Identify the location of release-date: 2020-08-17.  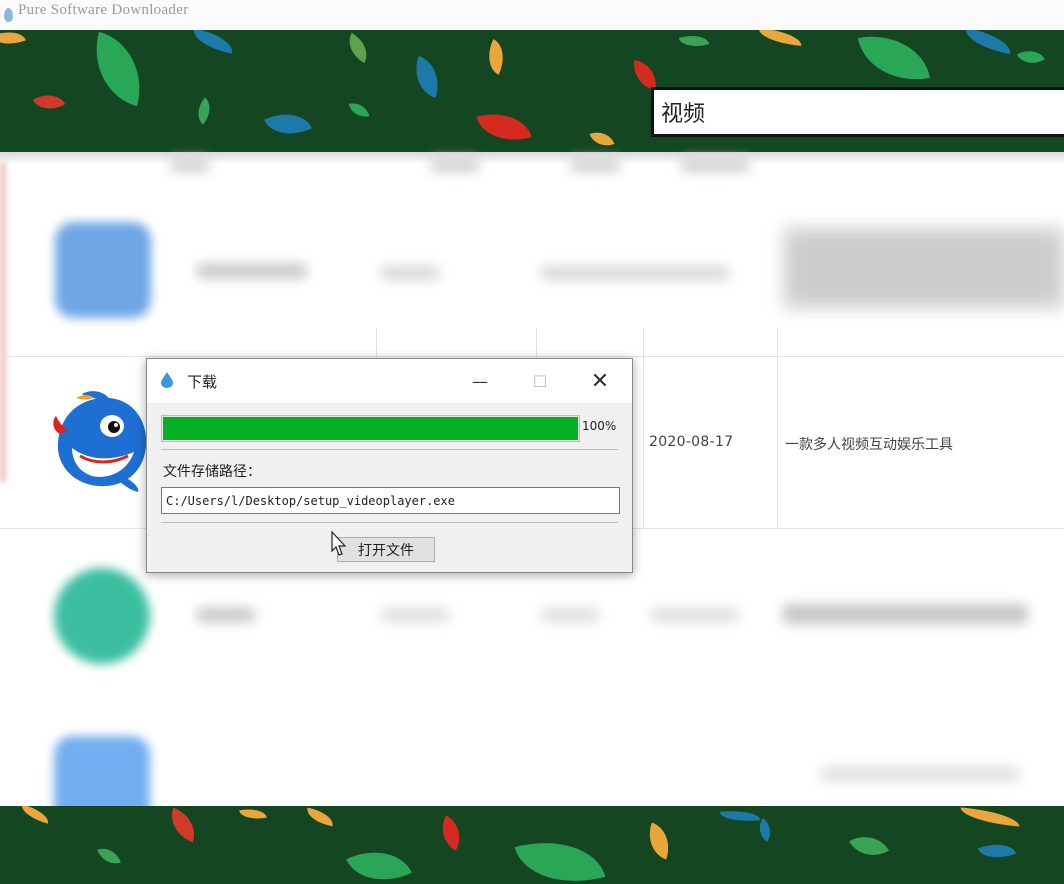
(691, 442).